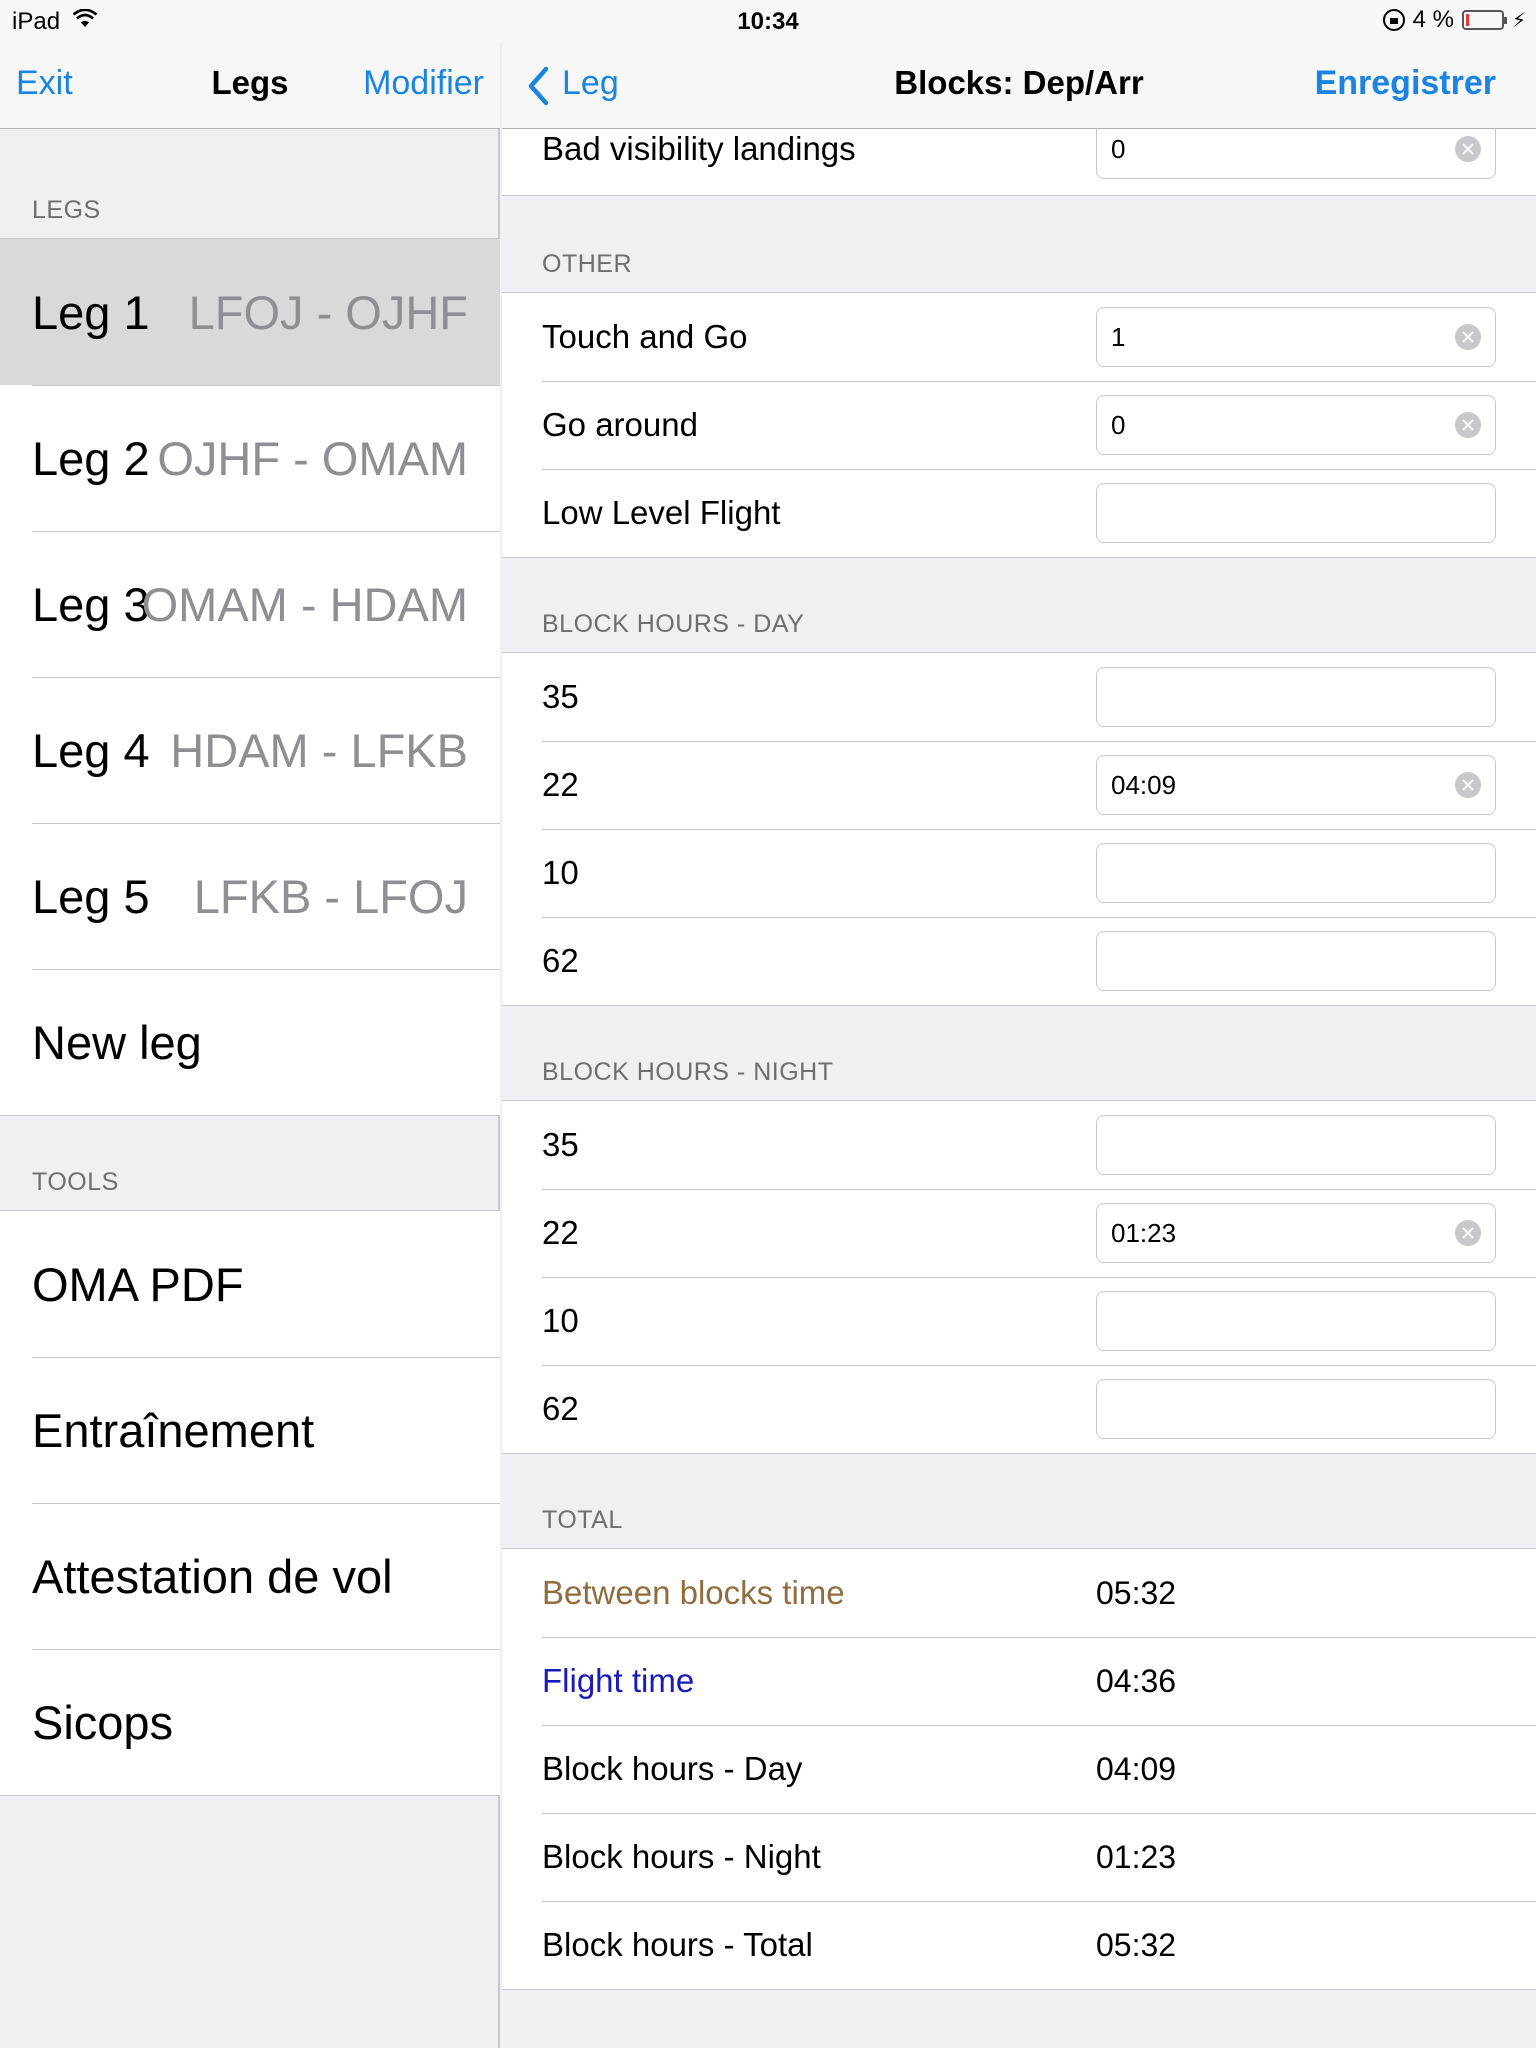 The height and width of the screenshot is (2048, 1536). I want to click on low-level-flight-field, so click(1296, 513).